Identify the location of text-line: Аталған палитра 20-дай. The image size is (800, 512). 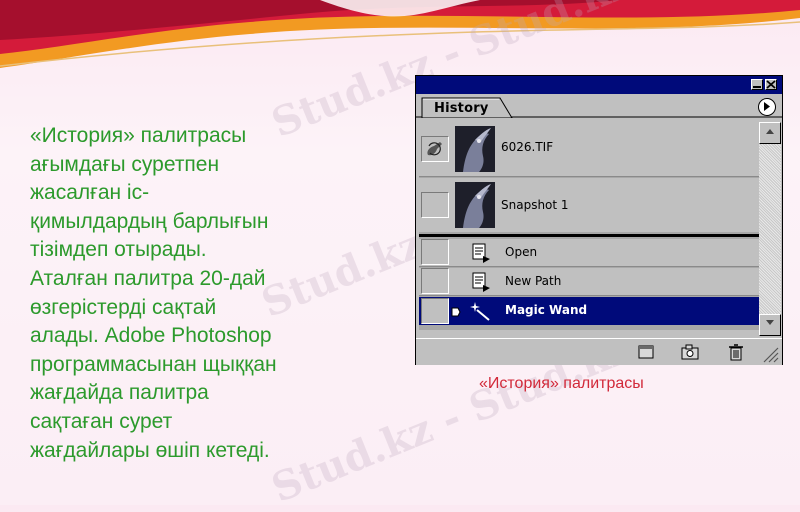
(148, 278).